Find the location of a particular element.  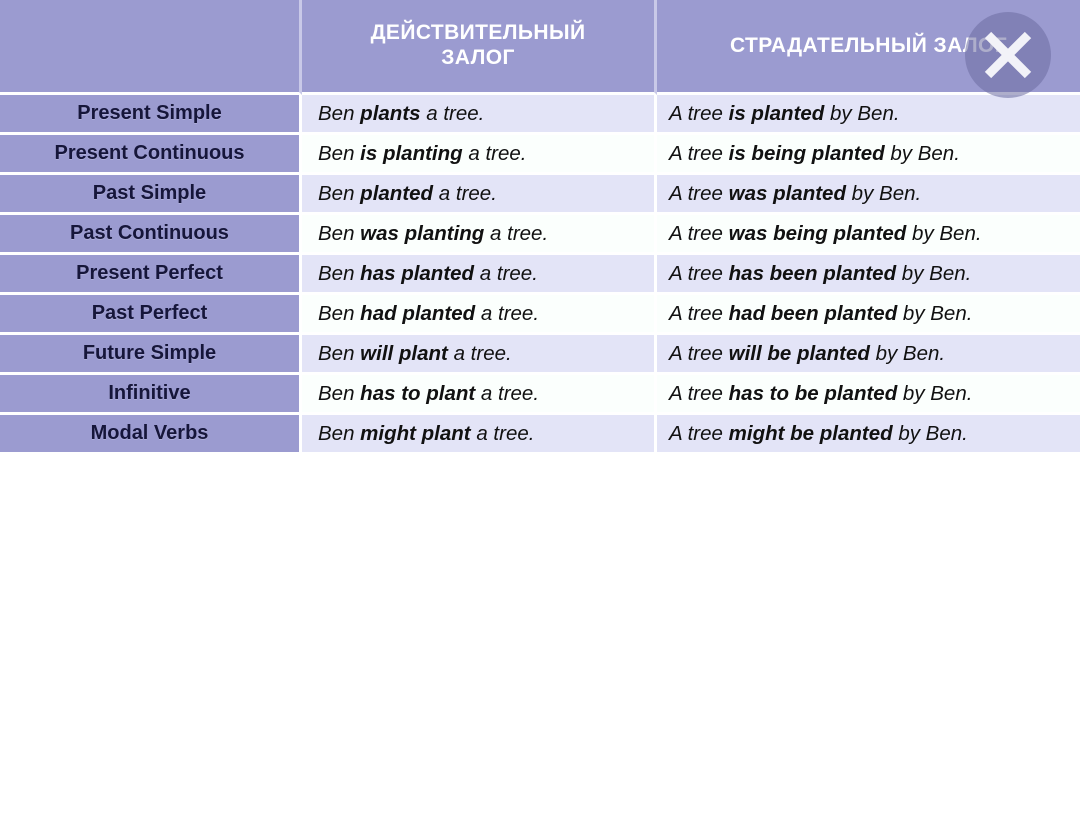

passive-sentence-present-simple: A tree is planted by Ben. is located at coordinates (868, 115).